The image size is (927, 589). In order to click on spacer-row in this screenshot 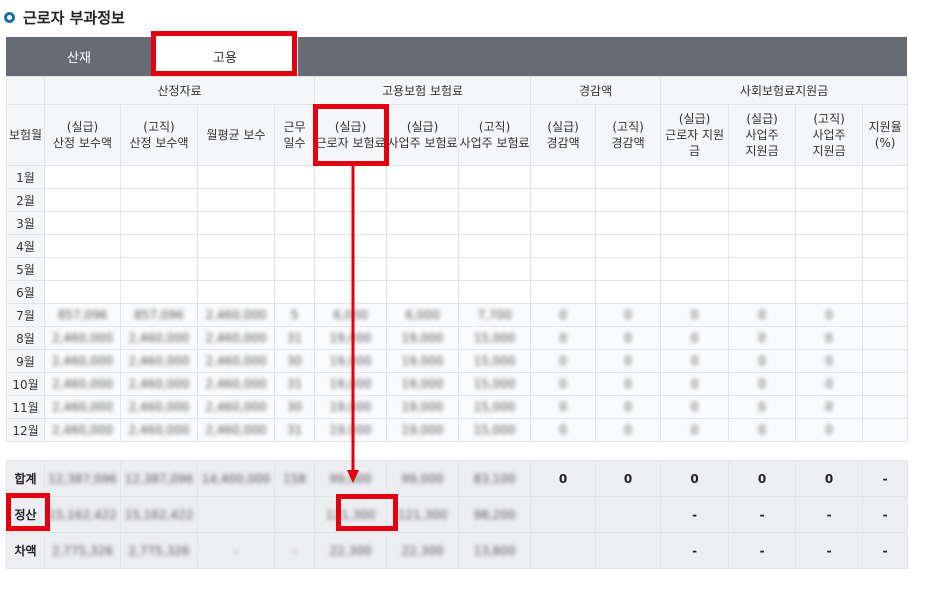, I will do `click(457, 451)`.